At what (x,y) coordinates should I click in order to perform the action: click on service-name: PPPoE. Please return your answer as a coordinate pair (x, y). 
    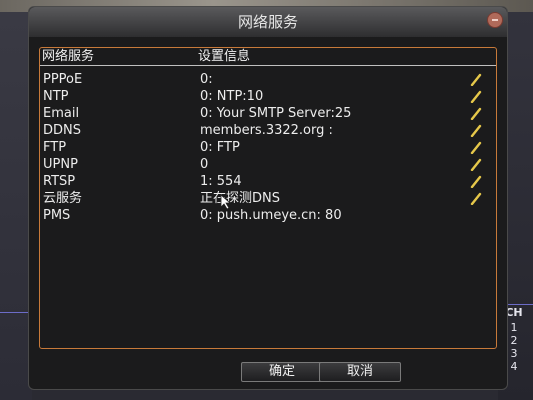
    Looking at the image, I should click on (63, 79).